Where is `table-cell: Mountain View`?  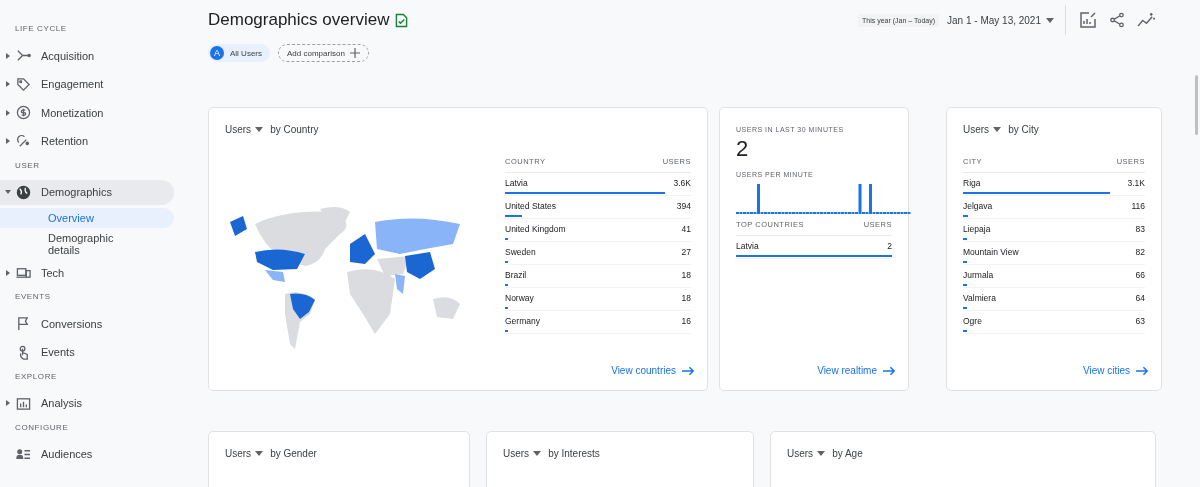 table-cell: Mountain View is located at coordinates (991, 252).